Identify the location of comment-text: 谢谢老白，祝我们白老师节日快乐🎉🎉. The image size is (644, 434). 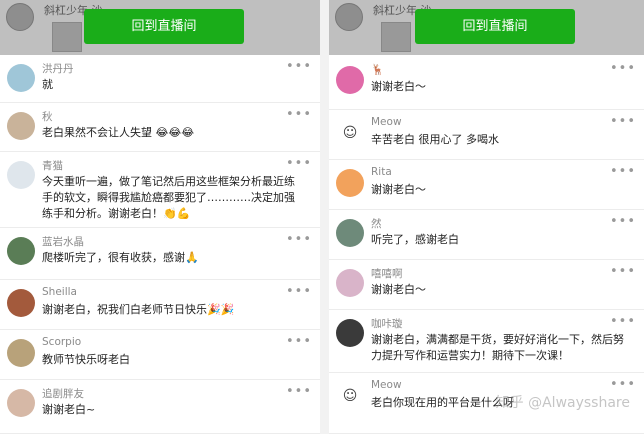
(138, 309).